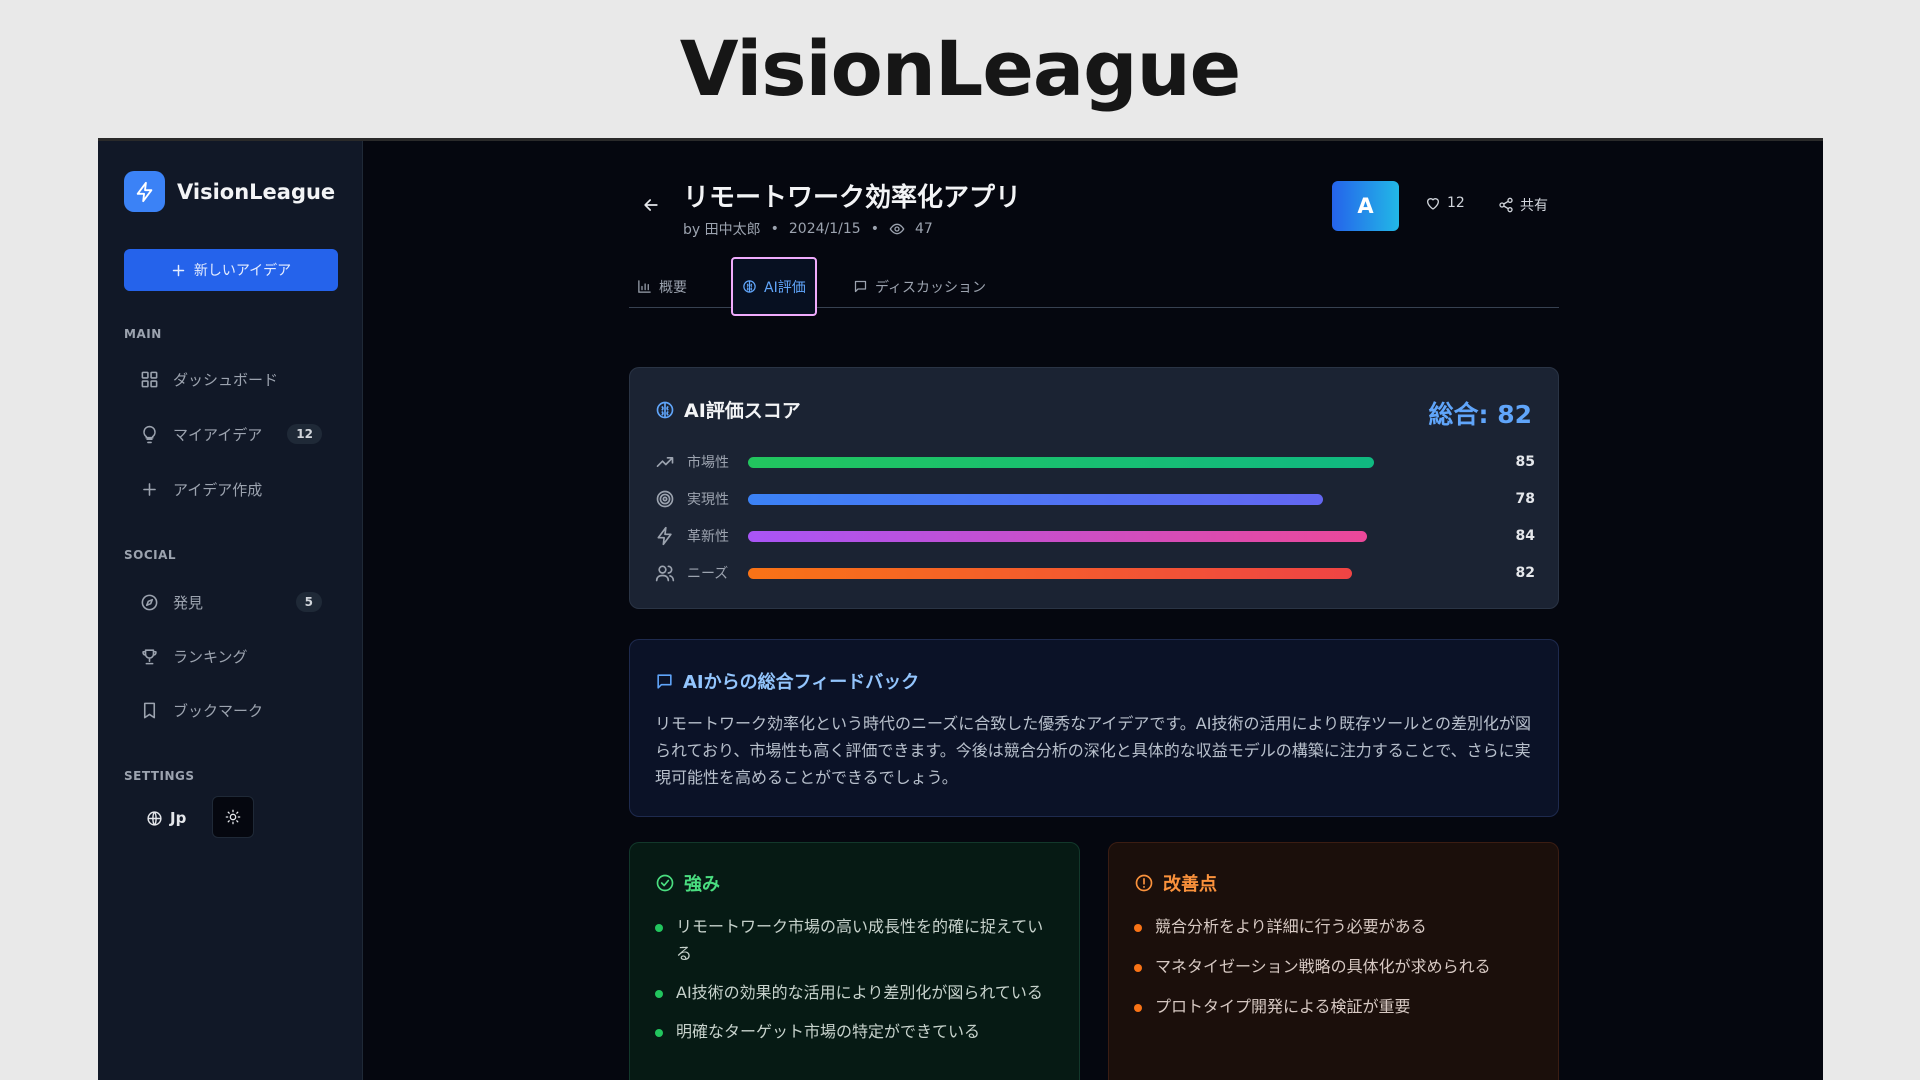  I want to click on metric-row: 市場性 85, so click(1095, 462).